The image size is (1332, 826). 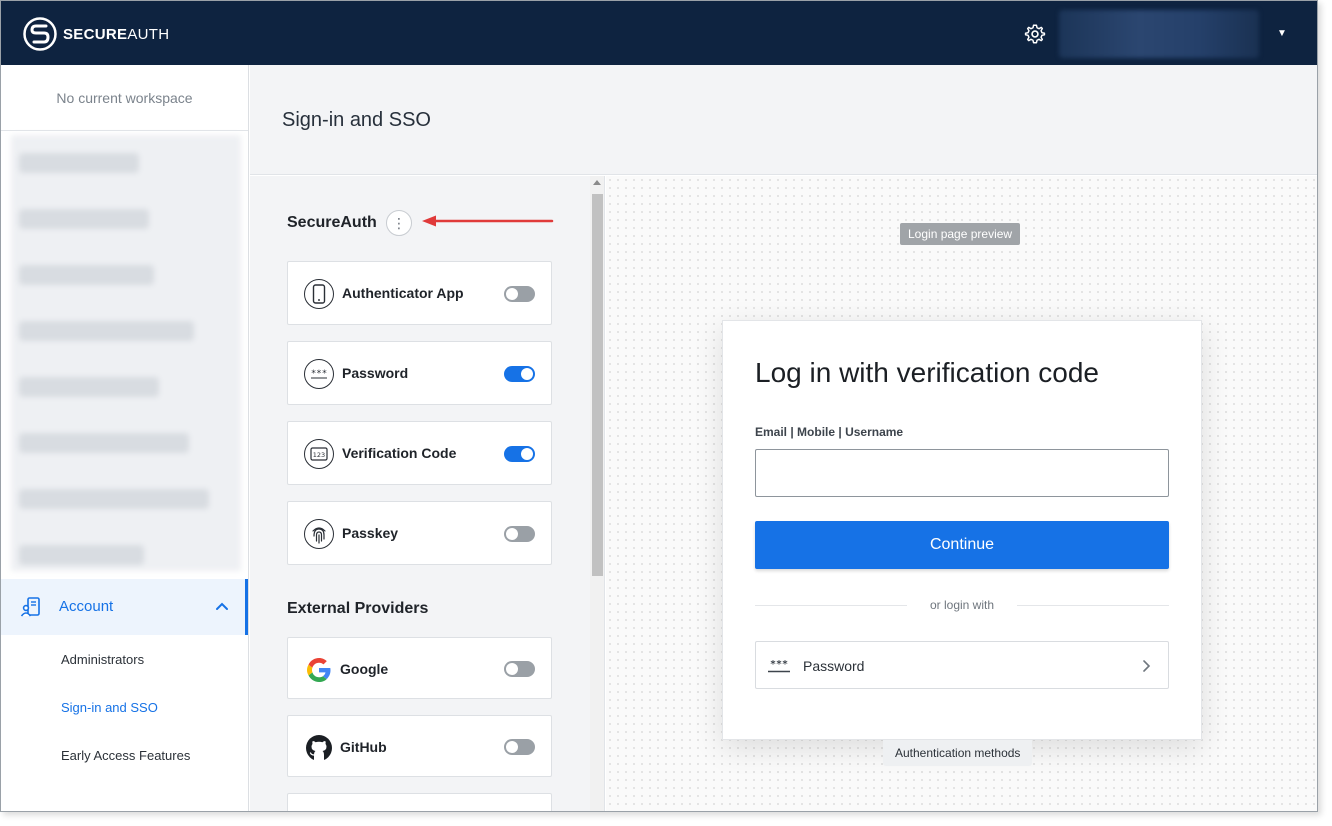 What do you see at coordinates (927, 372) in the screenshot?
I see `login-title: Log in with verification code` at bounding box center [927, 372].